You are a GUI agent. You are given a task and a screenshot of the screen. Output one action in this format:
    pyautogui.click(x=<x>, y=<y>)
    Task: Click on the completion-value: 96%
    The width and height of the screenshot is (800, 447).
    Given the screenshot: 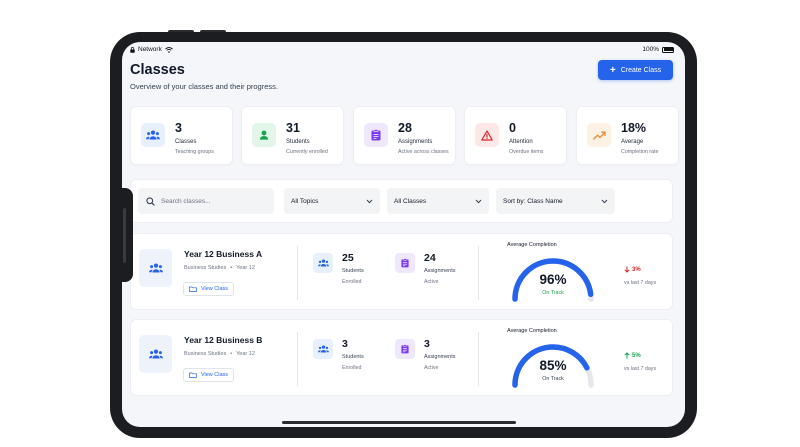 What is the action you would take?
    pyautogui.click(x=553, y=279)
    